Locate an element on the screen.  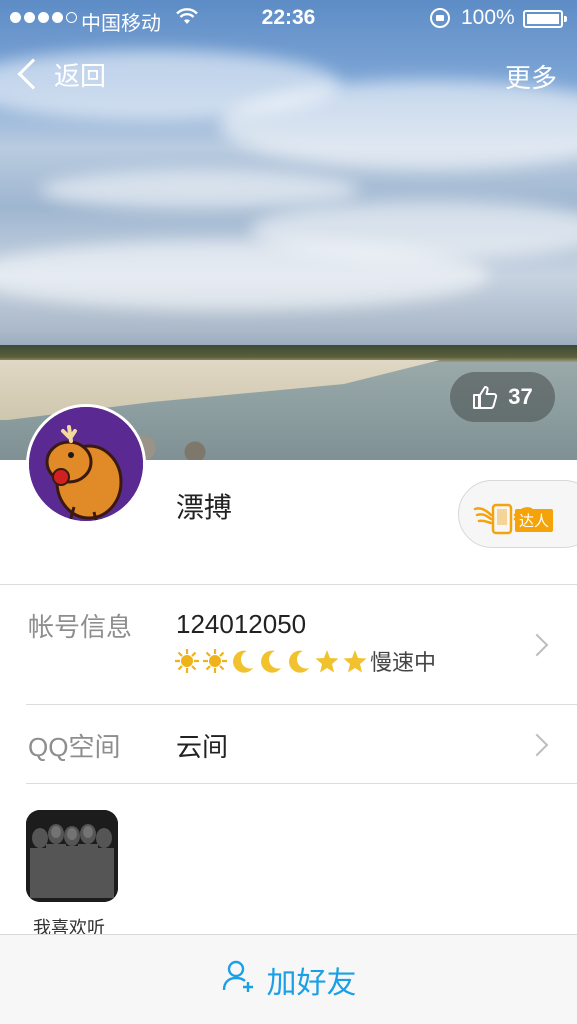
battery-percent: 100% is located at coordinates (488, 17).